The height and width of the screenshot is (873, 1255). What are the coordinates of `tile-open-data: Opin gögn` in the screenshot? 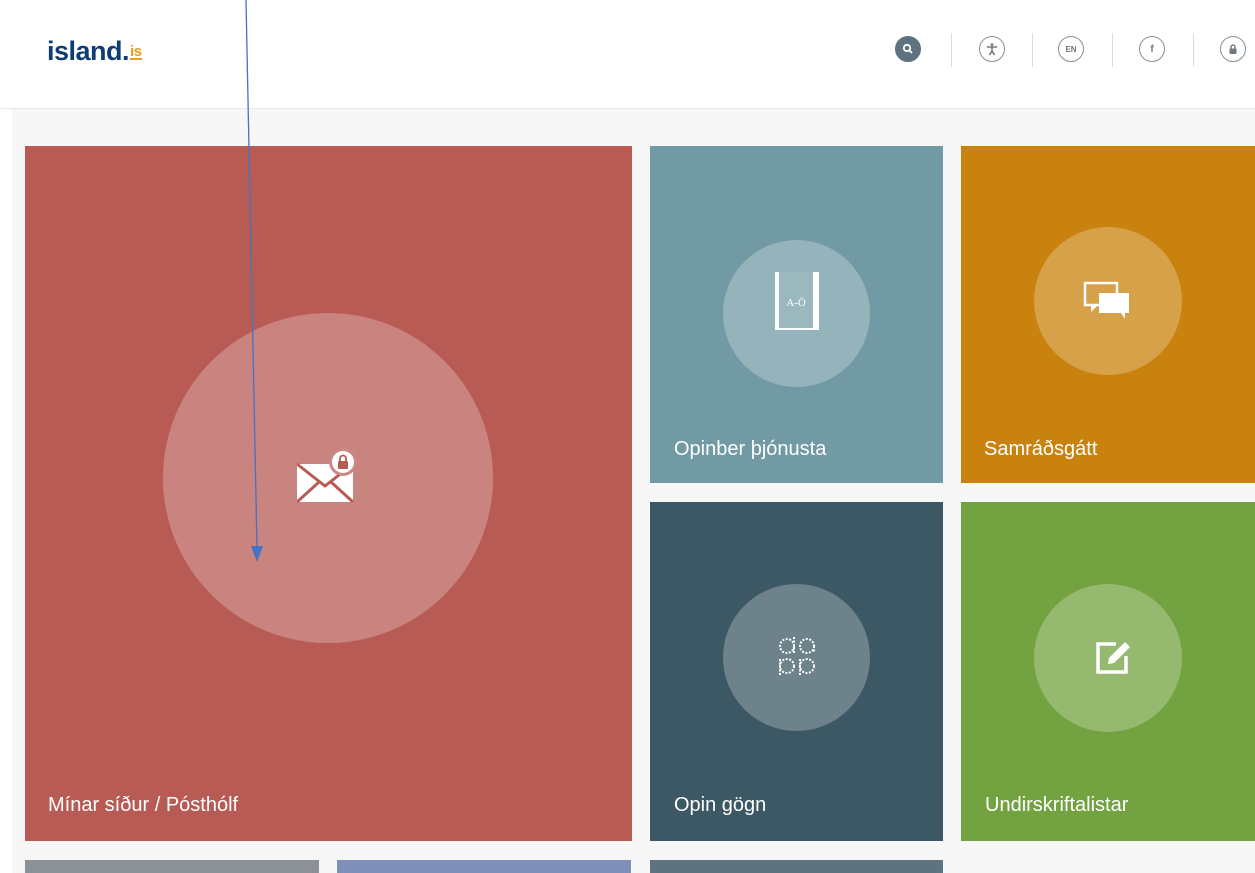 It's located at (796, 671).